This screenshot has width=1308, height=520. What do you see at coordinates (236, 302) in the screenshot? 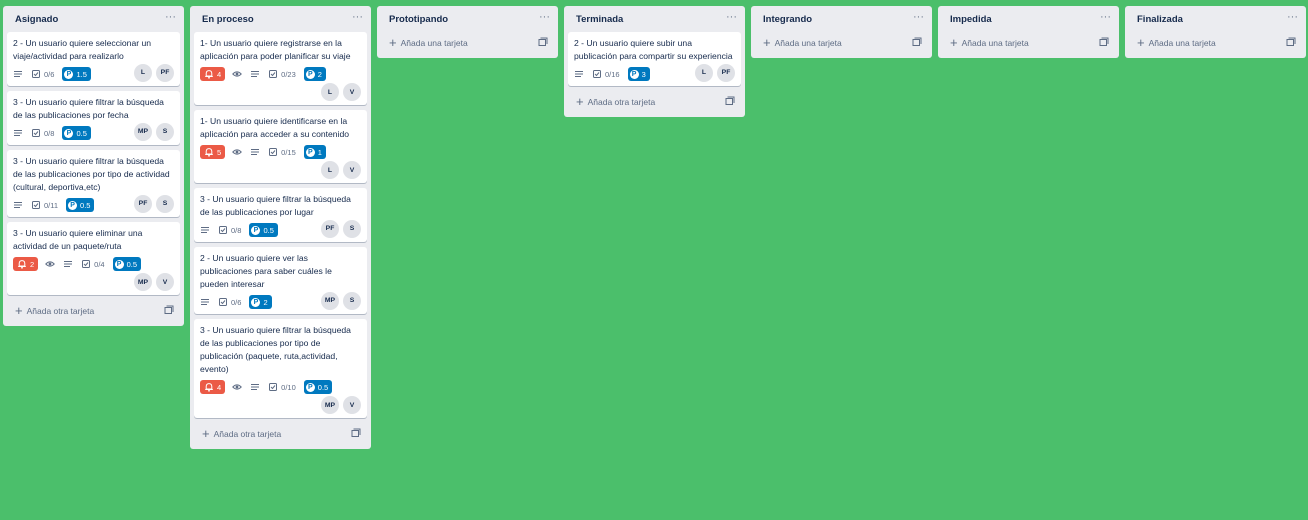
I see `checklist-count: 0/6` at bounding box center [236, 302].